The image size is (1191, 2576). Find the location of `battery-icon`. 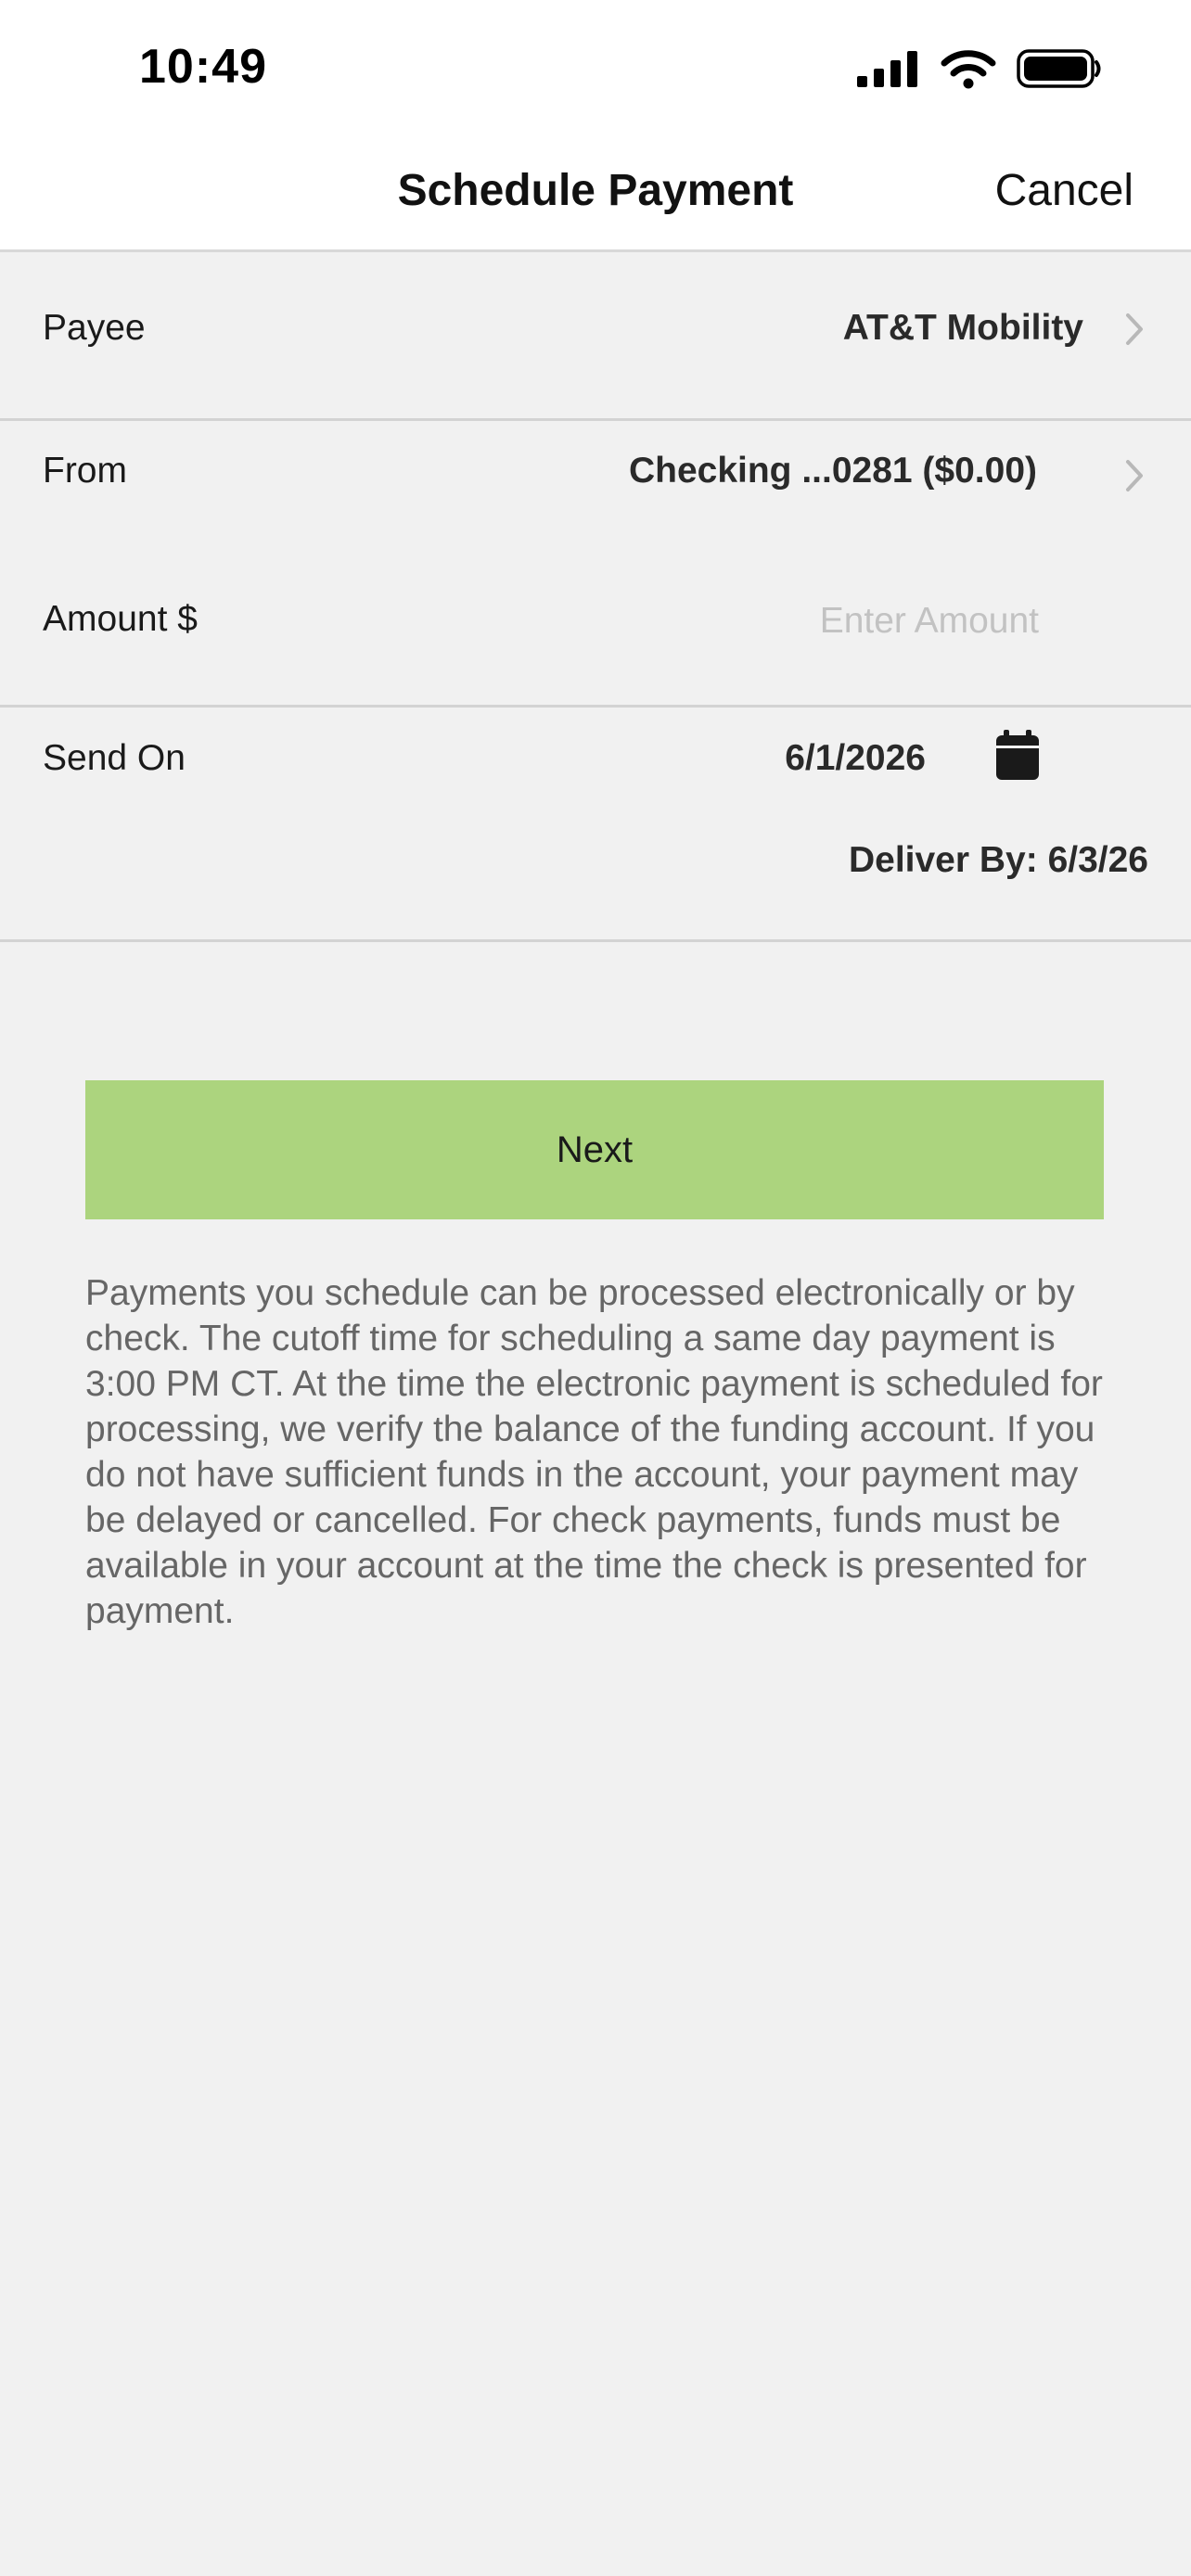

battery-icon is located at coordinates (1059, 71).